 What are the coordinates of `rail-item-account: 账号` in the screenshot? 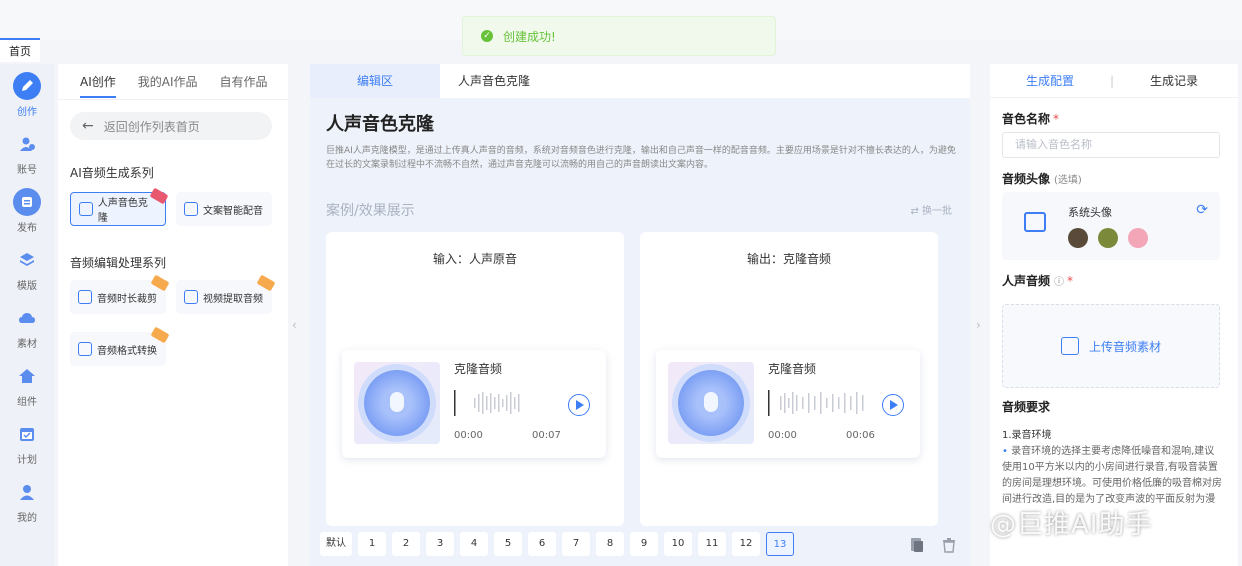 It's located at (27, 153).